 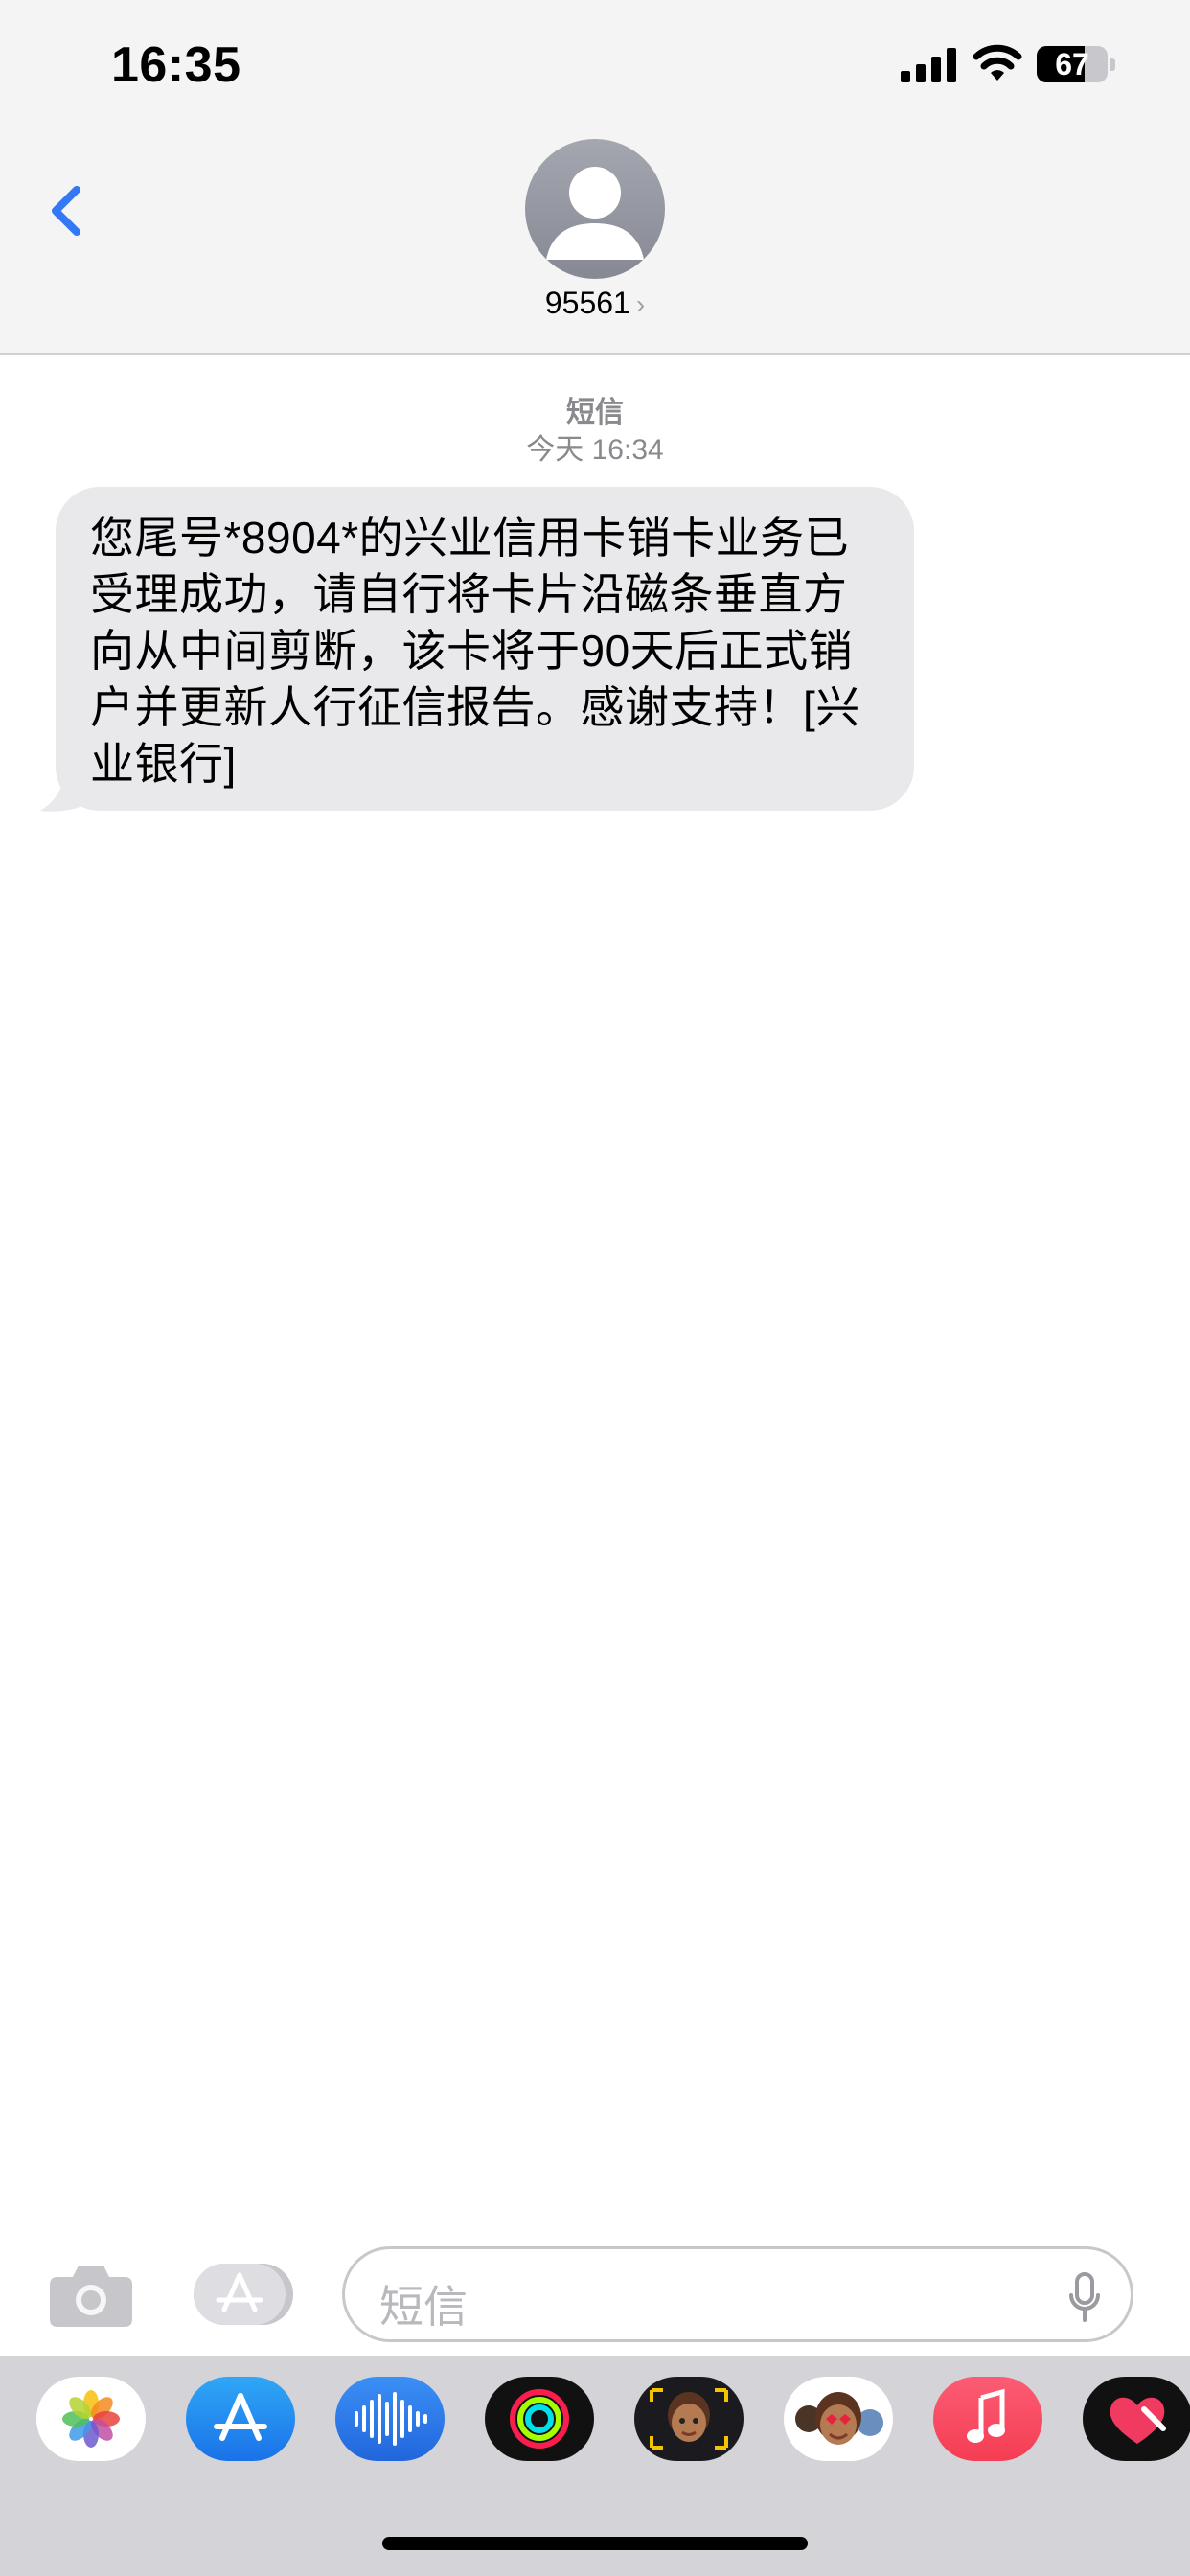 What do you see at coordinates (176, 65) in the screenshot?
I see `status-time: 16:35` at bounding box center [176, 65].